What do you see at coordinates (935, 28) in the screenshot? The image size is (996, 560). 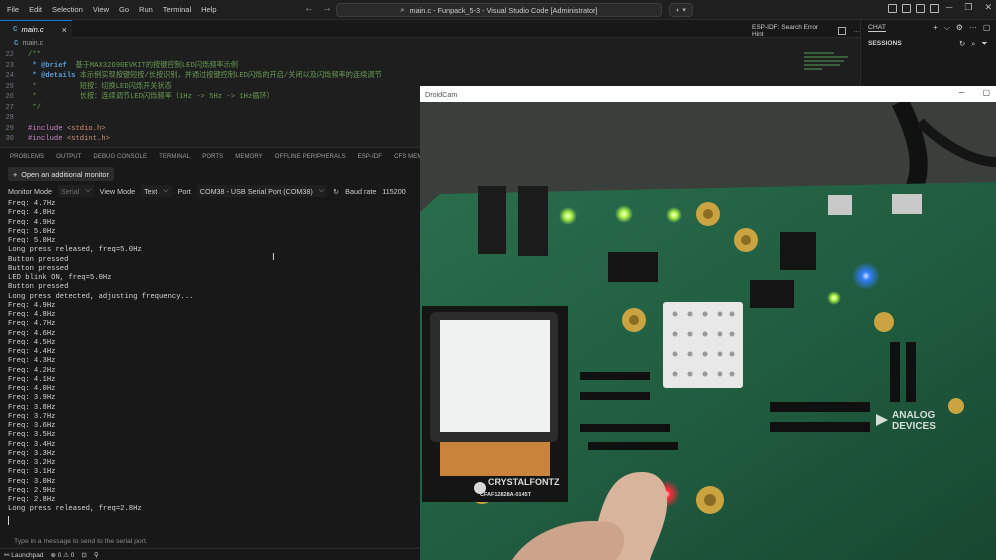 I see `new-chat-icon: +` at bounding box center [935, 28].